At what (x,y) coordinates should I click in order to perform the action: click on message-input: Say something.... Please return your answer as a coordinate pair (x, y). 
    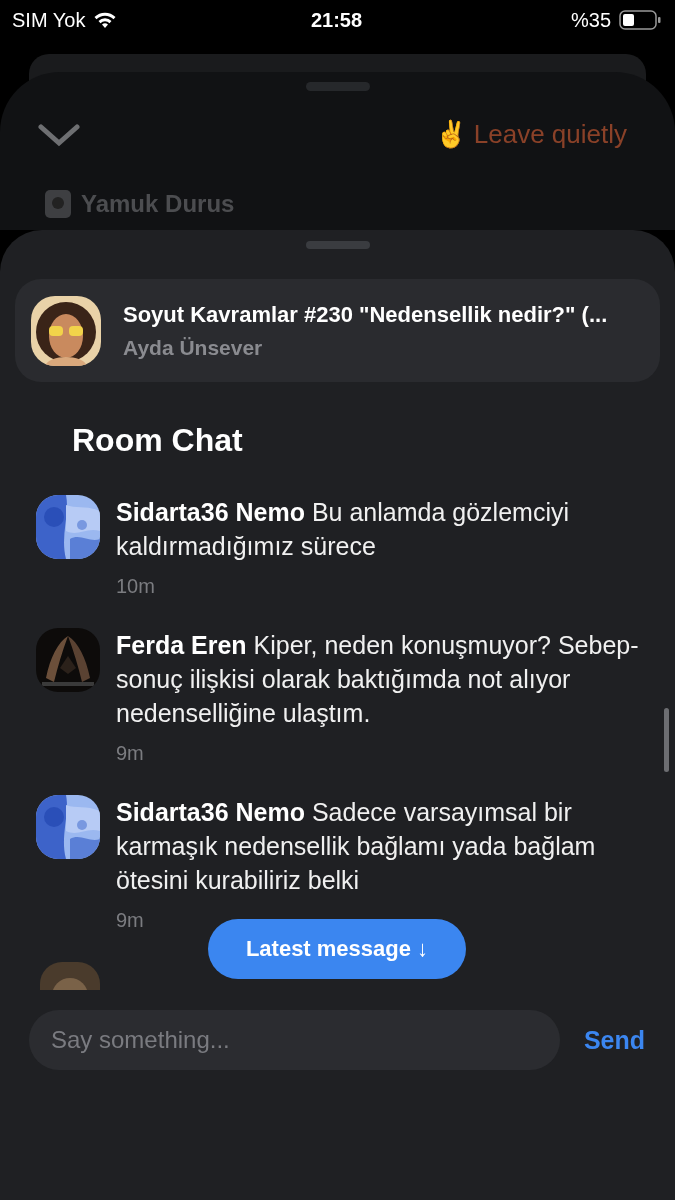
    Looking at the image, I should click on (294, 1040).